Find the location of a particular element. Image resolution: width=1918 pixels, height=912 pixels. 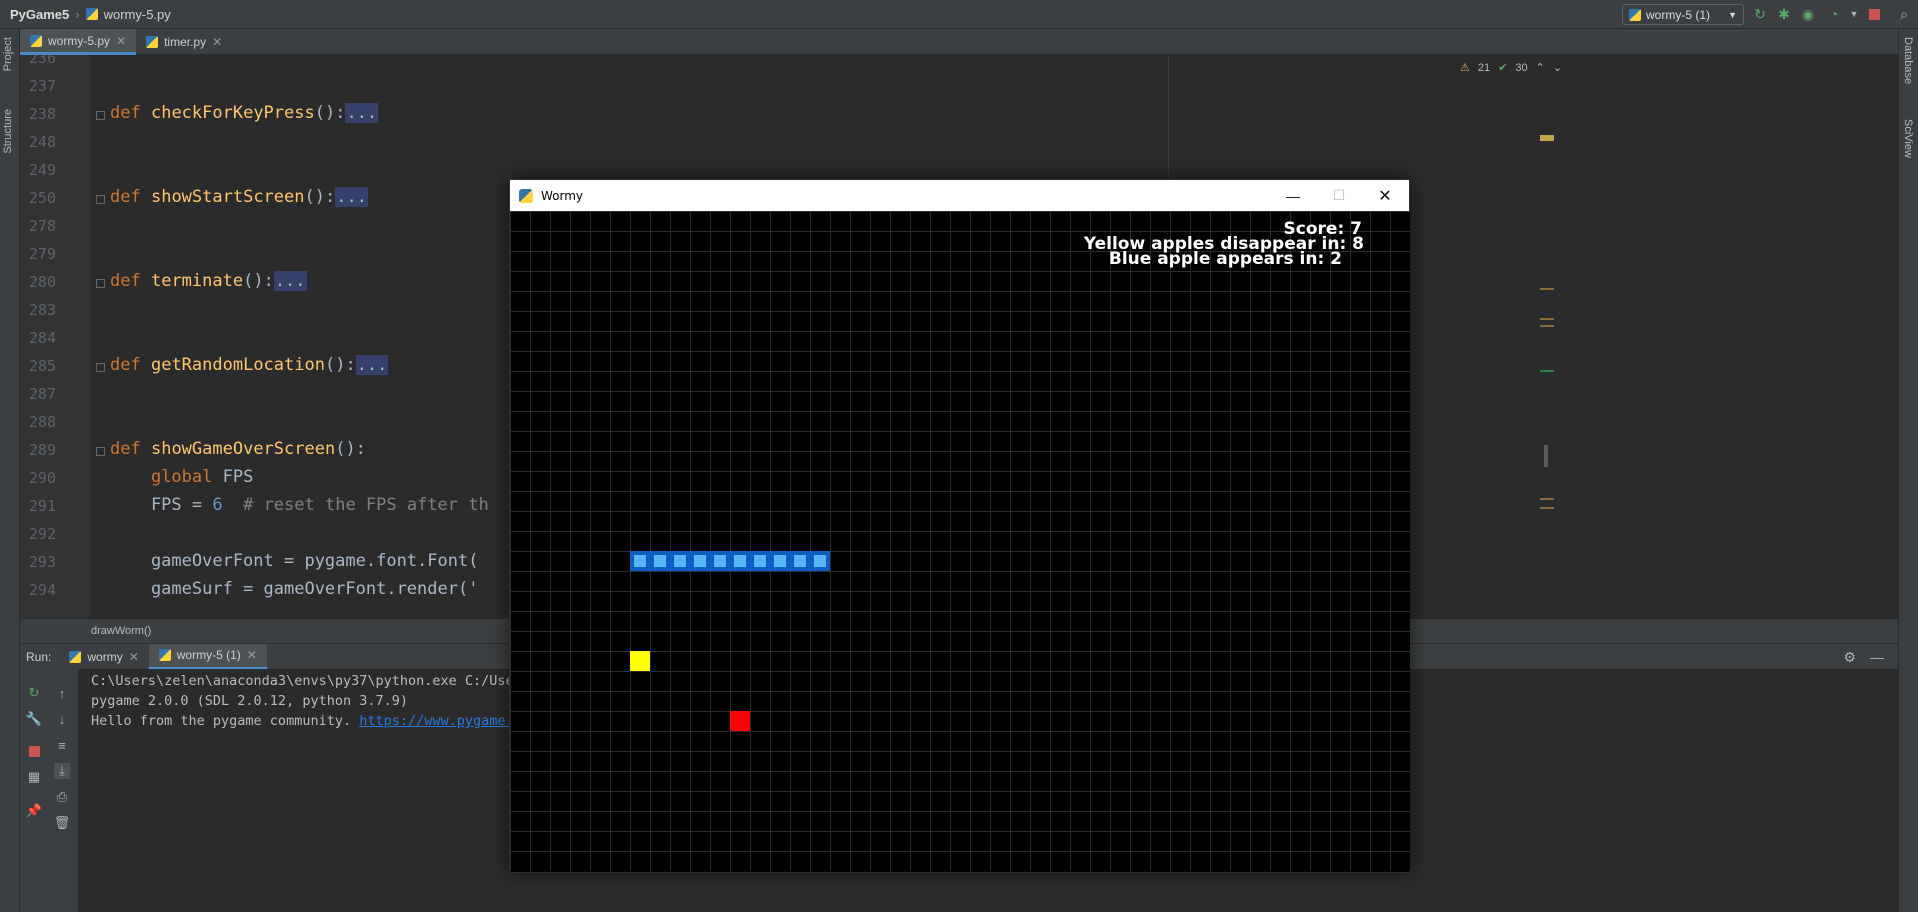

line-number: 284 is located at coordinates (42, 338).